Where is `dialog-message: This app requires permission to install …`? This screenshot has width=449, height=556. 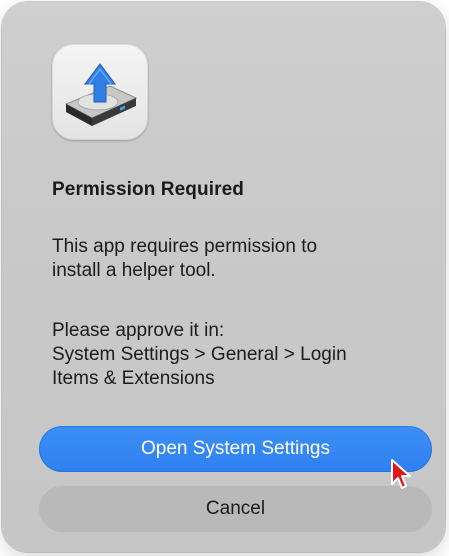 dialog-message: This app requires permission to install … is located at coordinates (237, 259).